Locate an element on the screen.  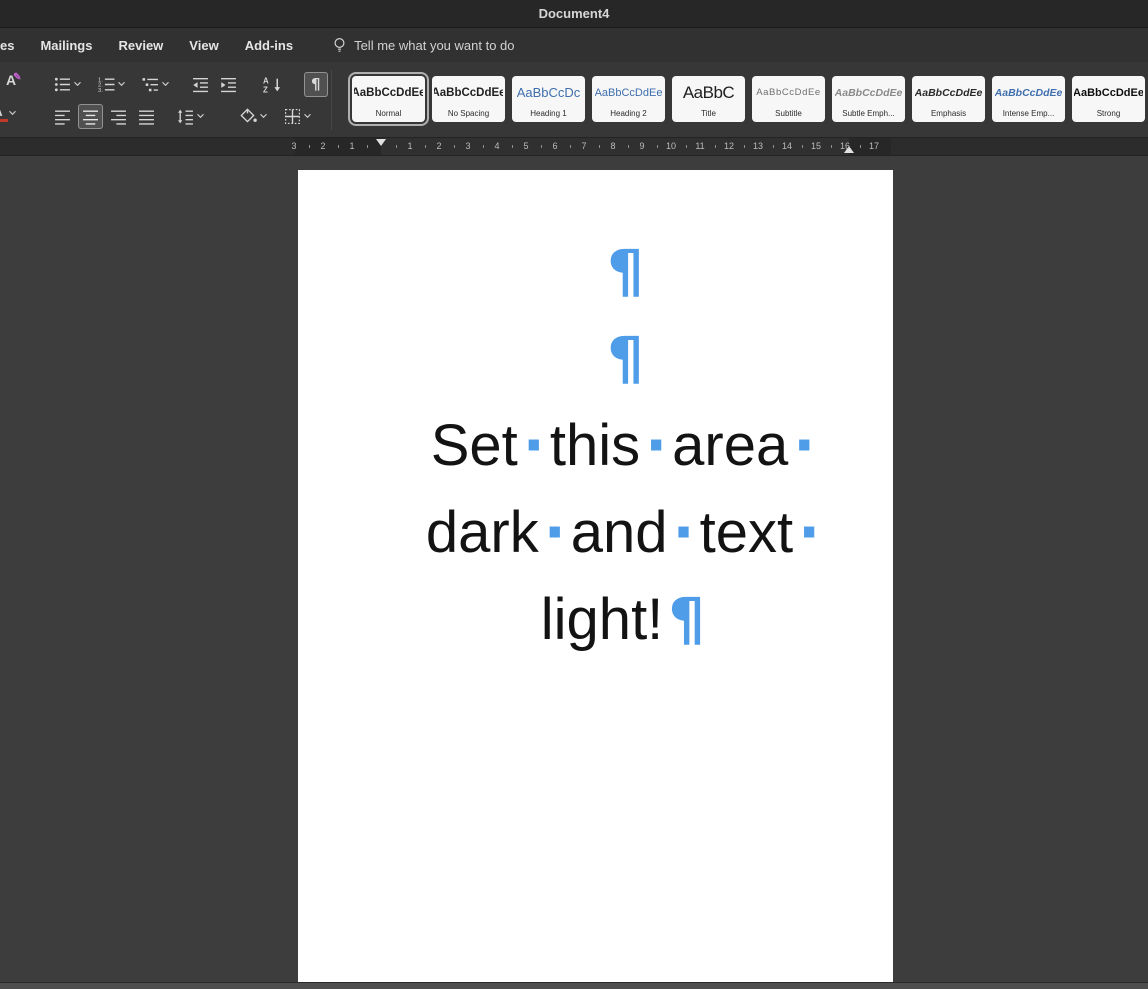
align-center-button is located at coordinates (90, 116).